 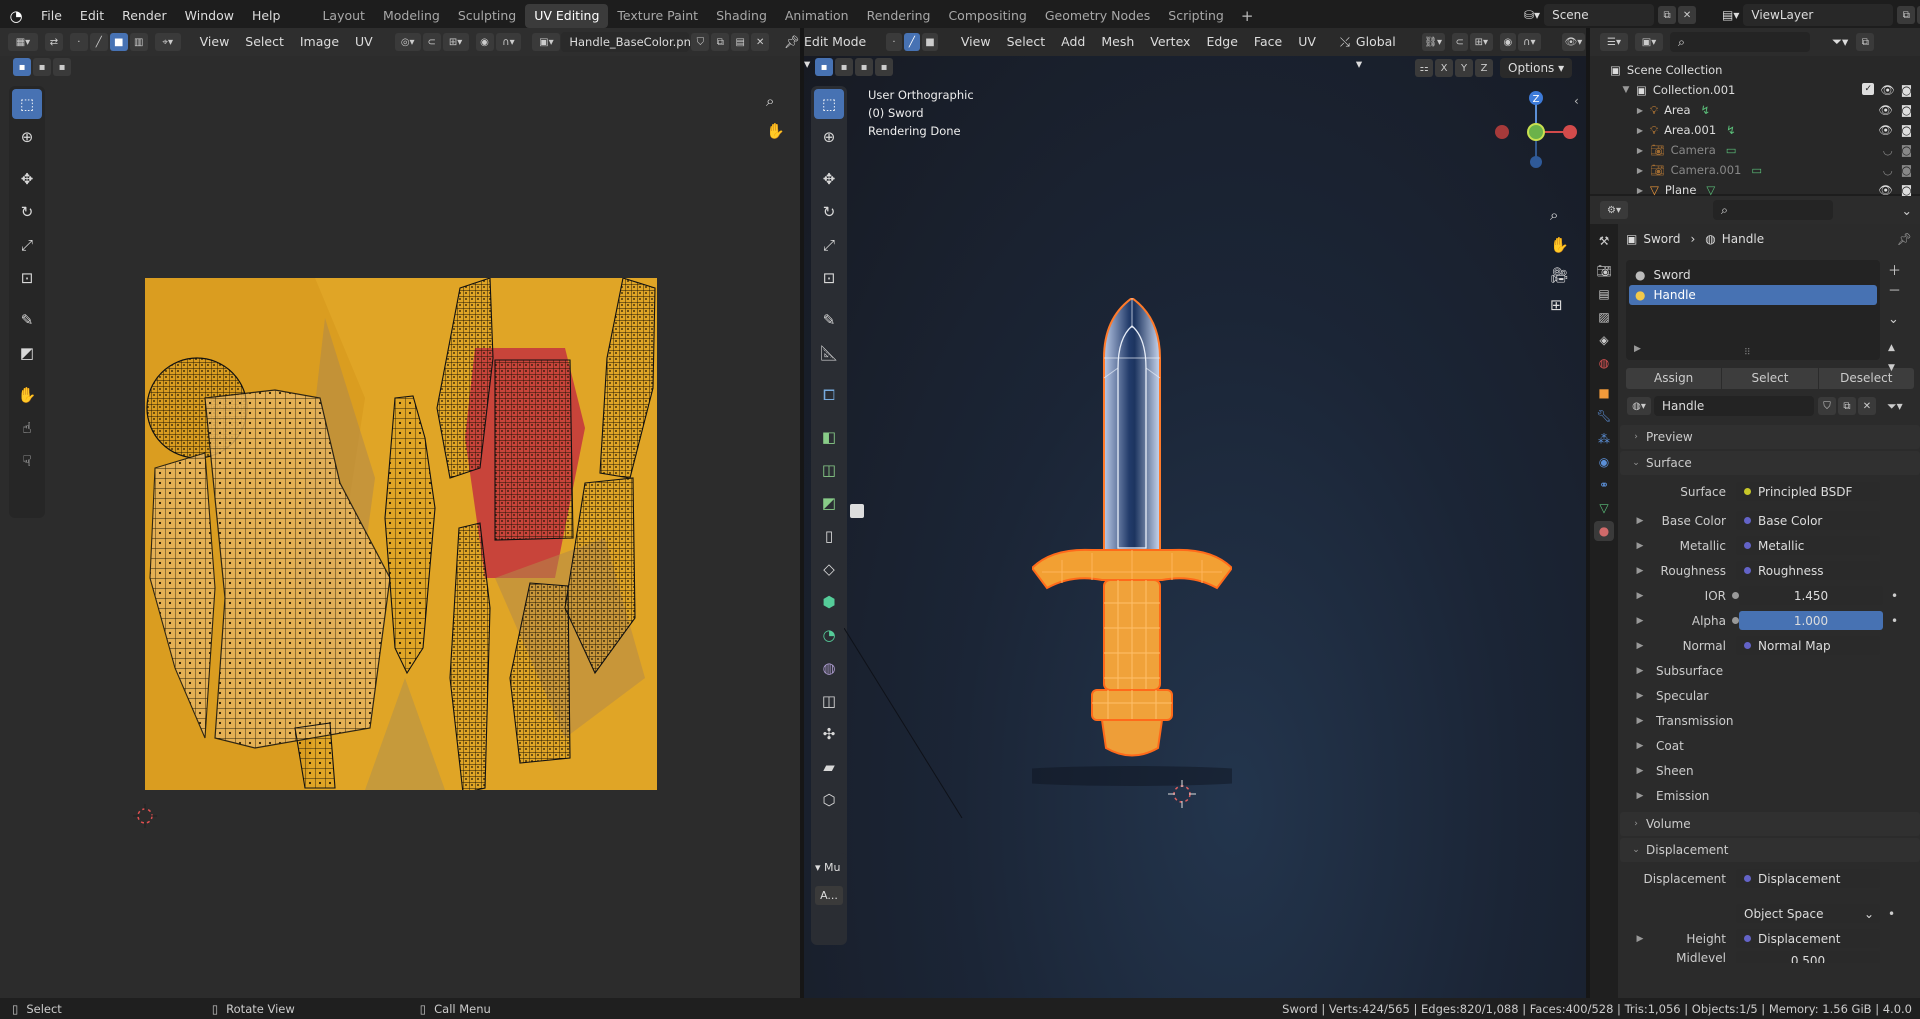 I want to click on vp-select-subtract-icon: ▪, so click(x=864, y=67).